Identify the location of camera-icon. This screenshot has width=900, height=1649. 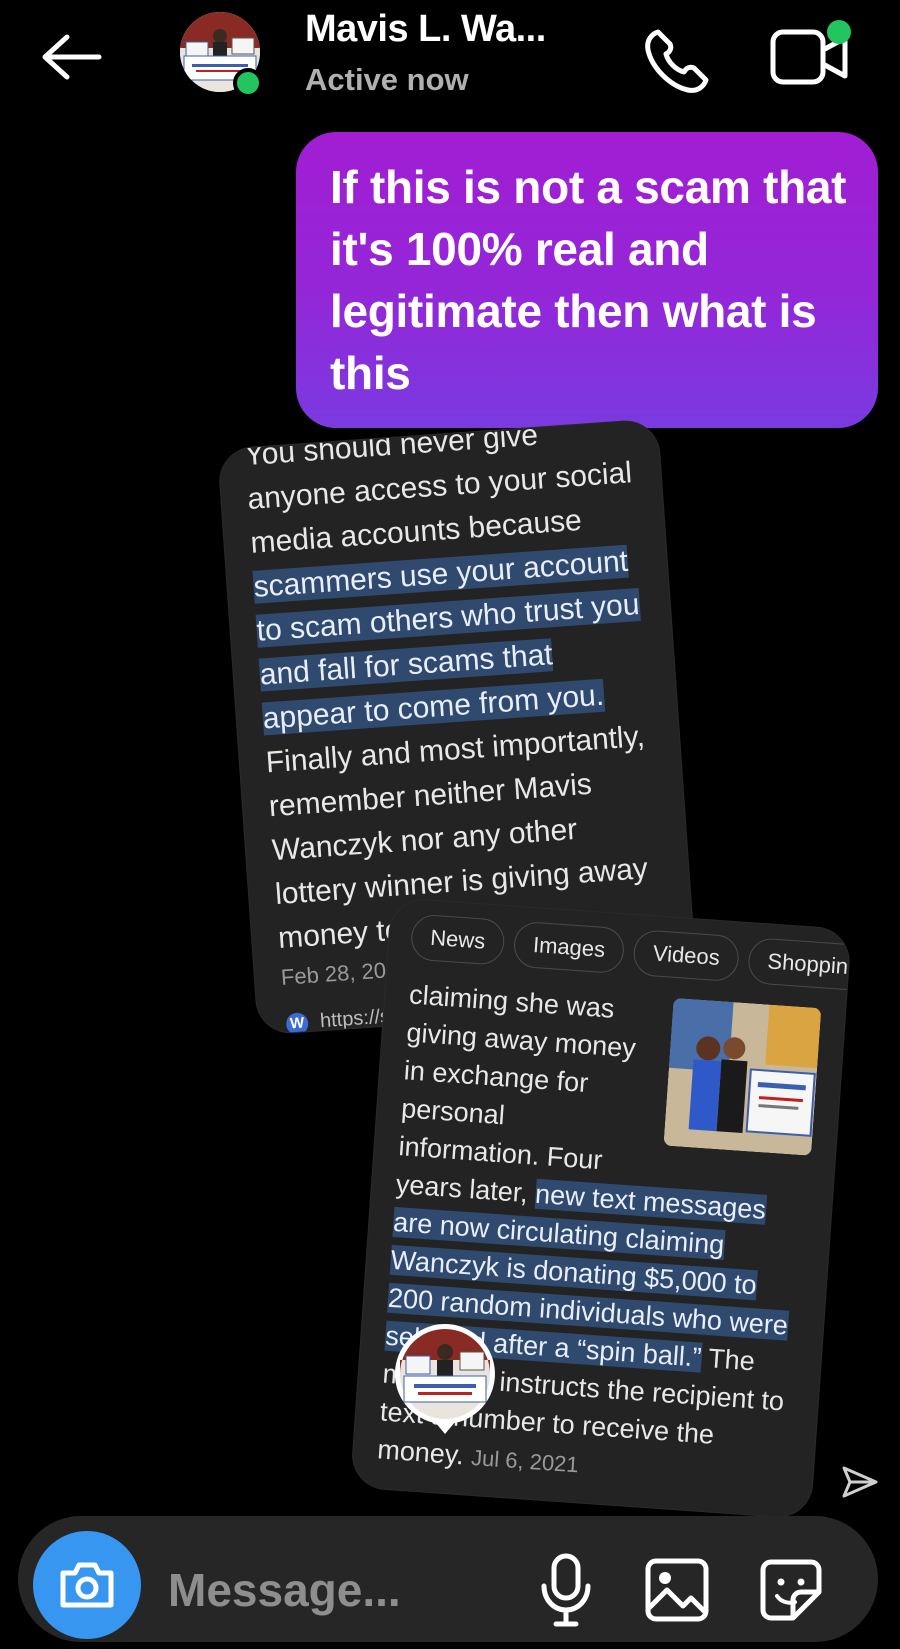
(87, 1585).